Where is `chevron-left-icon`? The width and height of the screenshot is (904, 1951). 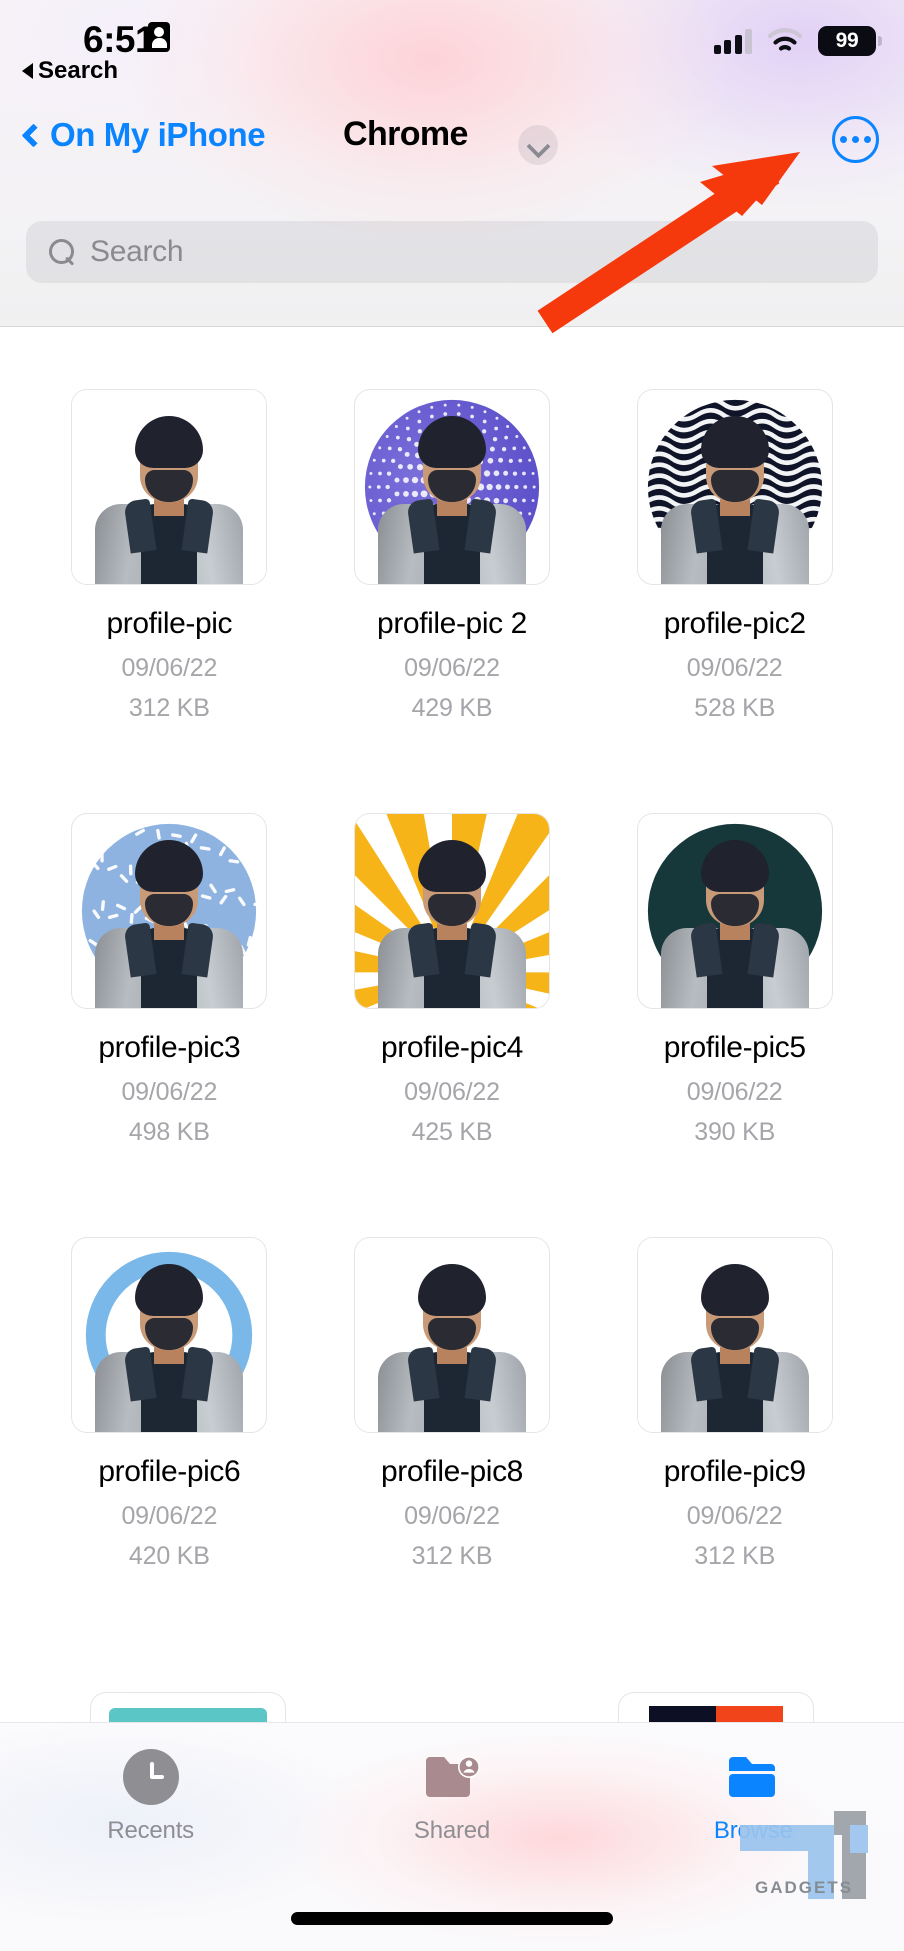 chevron-left-icon is located at coordinates (33, 135).